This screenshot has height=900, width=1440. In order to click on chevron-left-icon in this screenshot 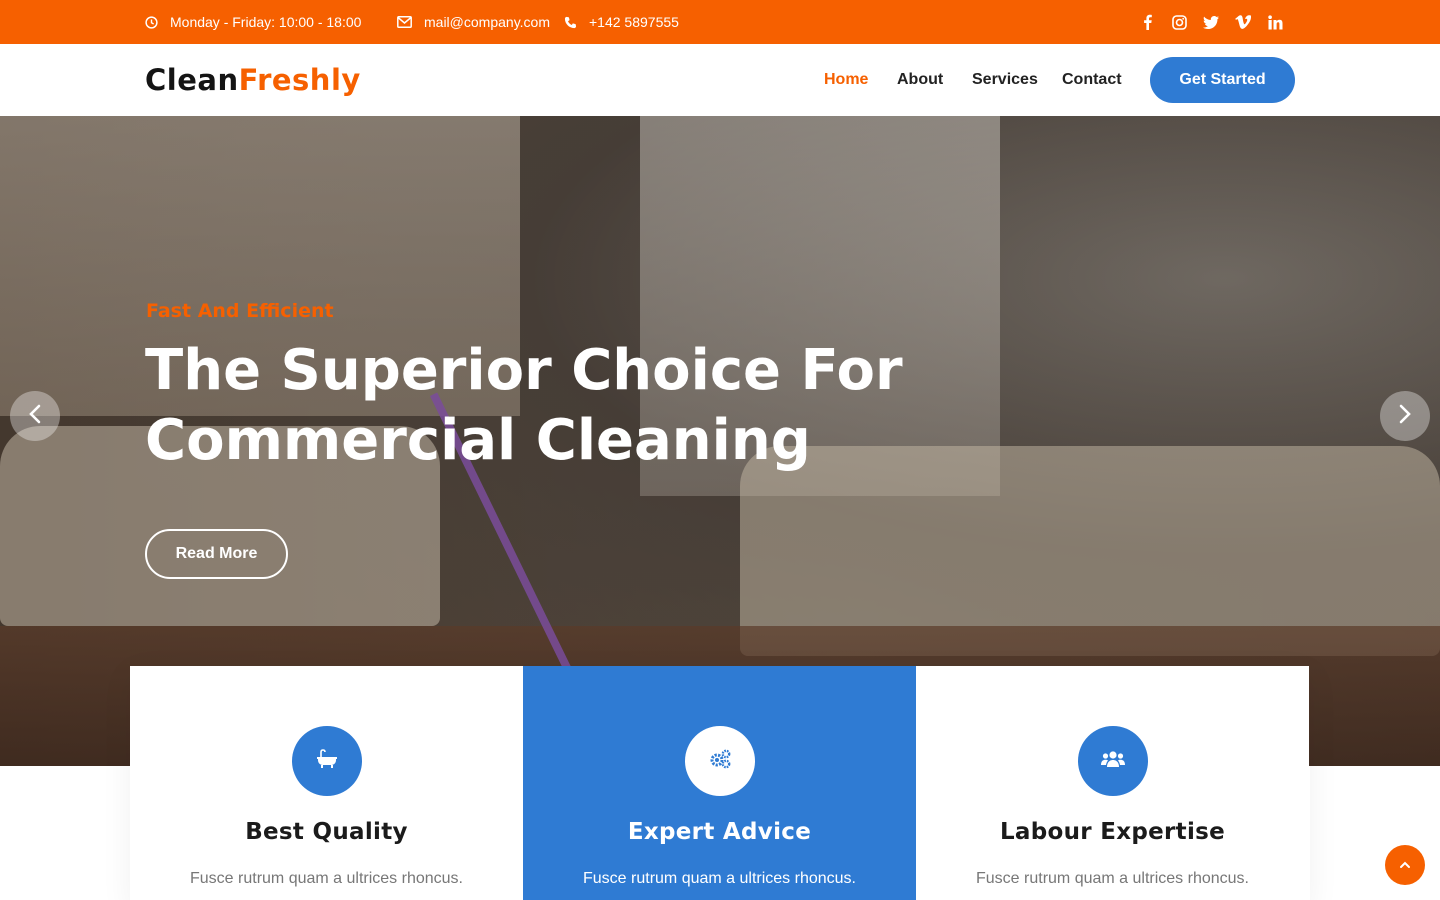, I will do `click(35, 416)`.